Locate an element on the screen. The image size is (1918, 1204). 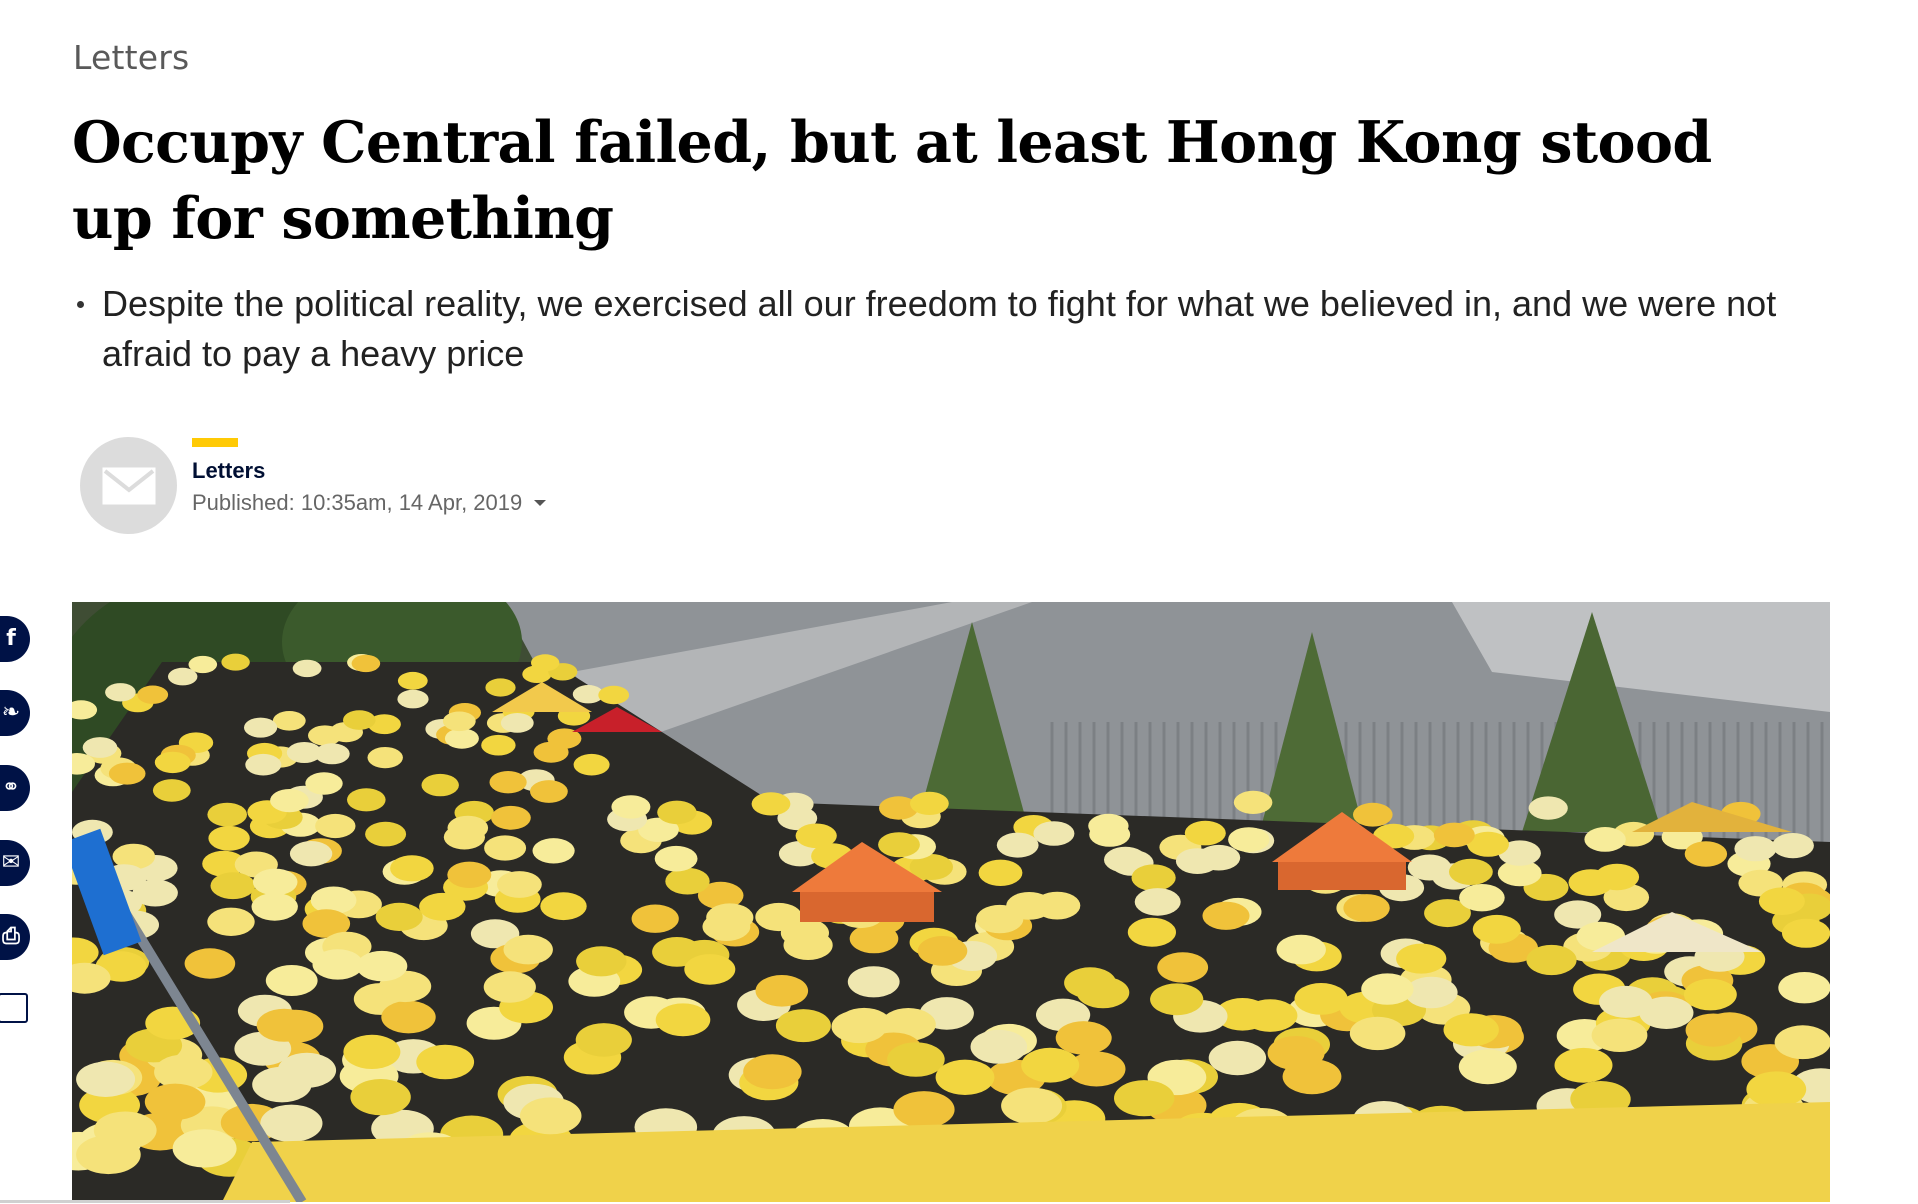
print-button: ⎙ is located at coordinates (15, 937).